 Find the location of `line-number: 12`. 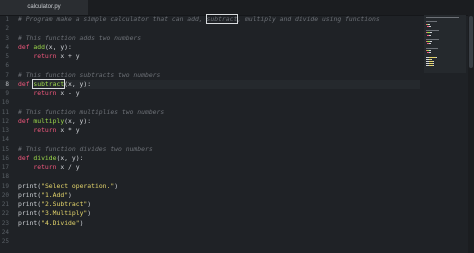

line-number: 12 is located at coordinates (5, 121).